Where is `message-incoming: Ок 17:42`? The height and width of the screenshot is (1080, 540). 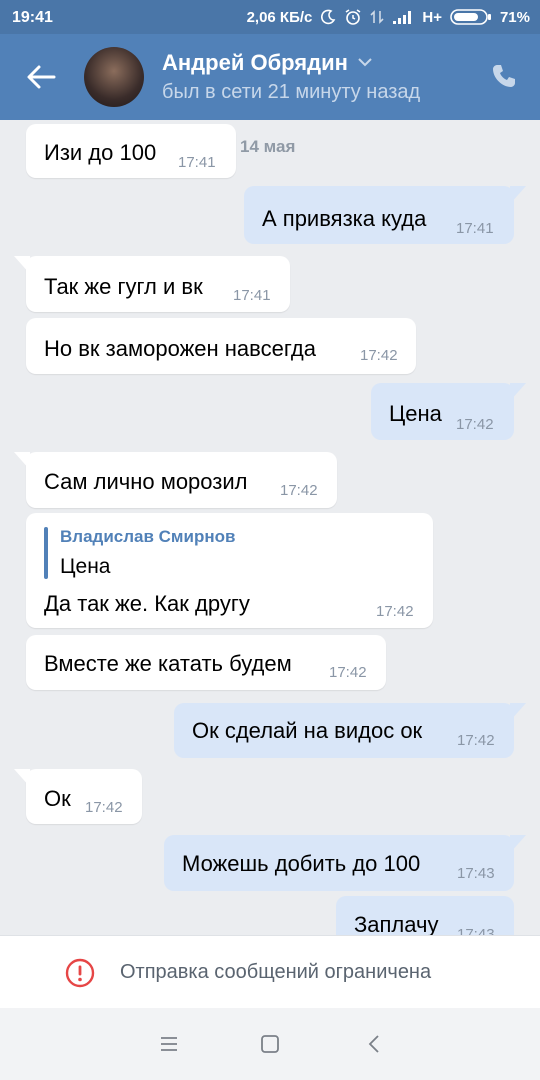
message-incoming: Ок 17:42 is located at coordinates (78, 796).